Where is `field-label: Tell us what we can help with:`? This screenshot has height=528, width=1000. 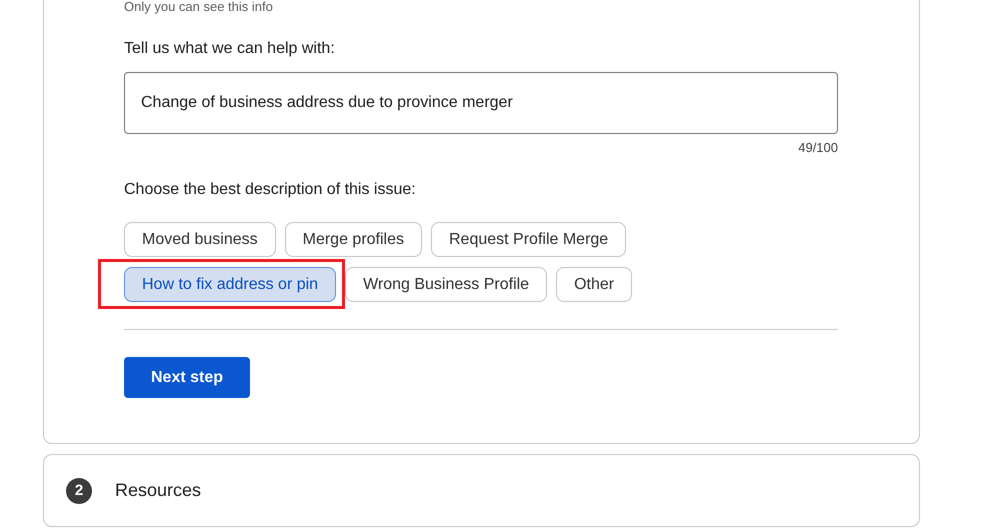 field-label: Tell us what we can help with: is located at coordinates (229, 49).